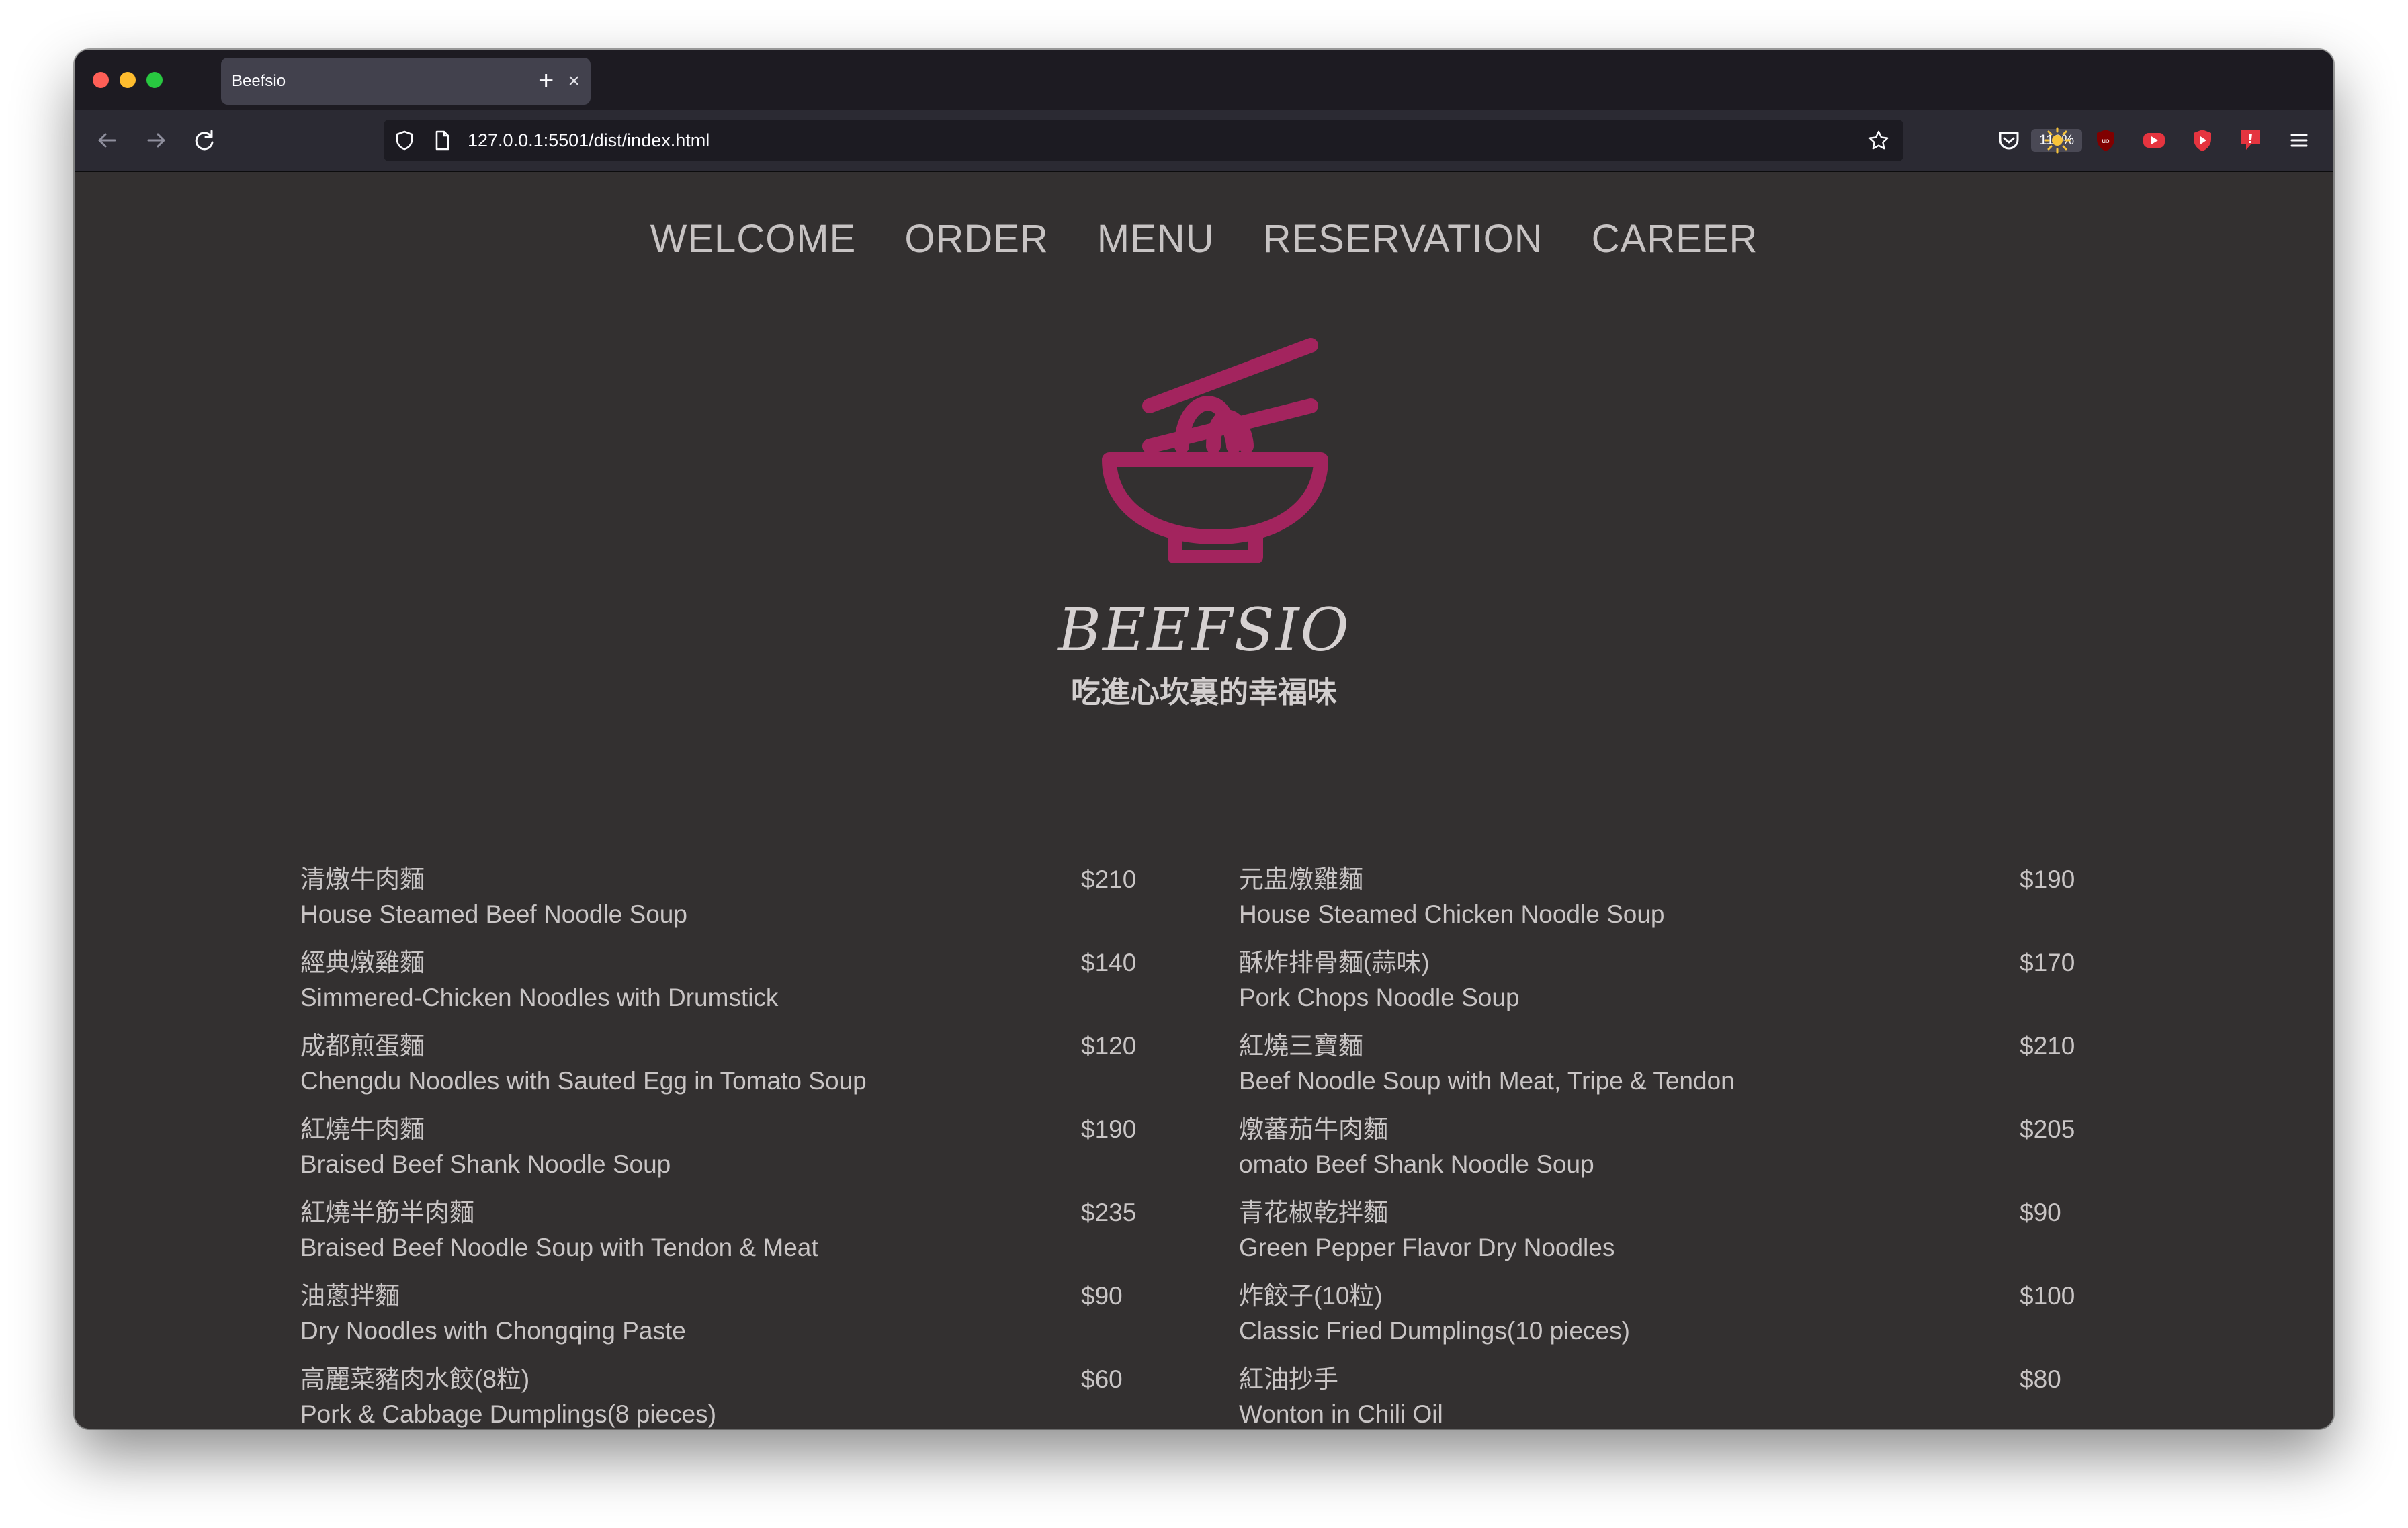 The width and height of the screenshot is (2408, 1528). What do you see at coordinates (753, 239) in the screenshot?
I see `nav-welcome: WELCOME` at bounding box center [753, 239].